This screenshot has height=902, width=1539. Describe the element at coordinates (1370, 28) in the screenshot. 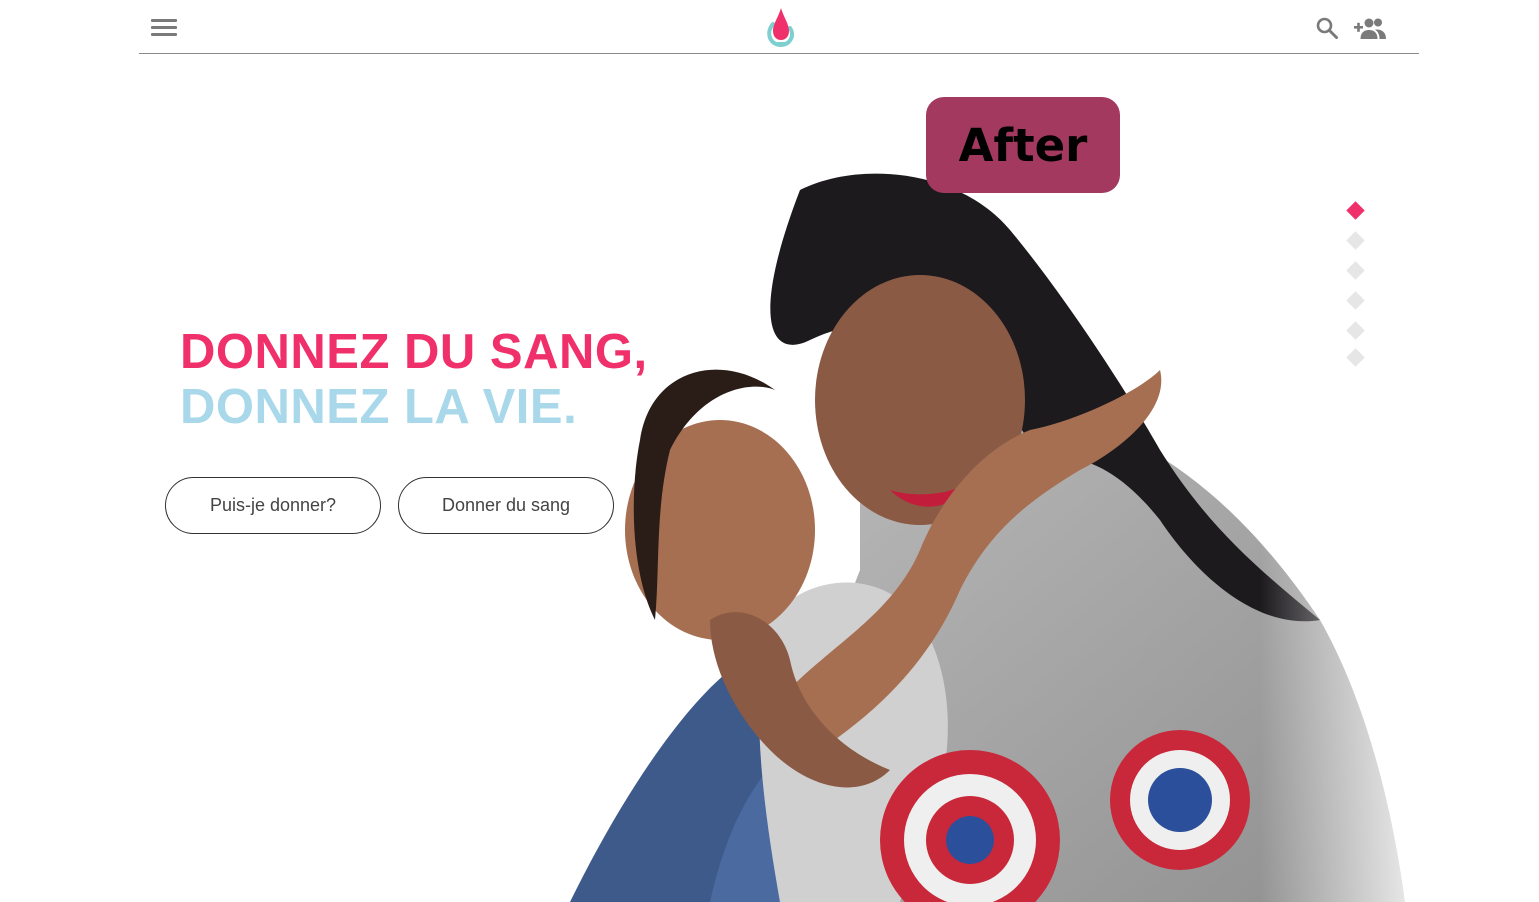

I see `add-group-user-icon` at that location.